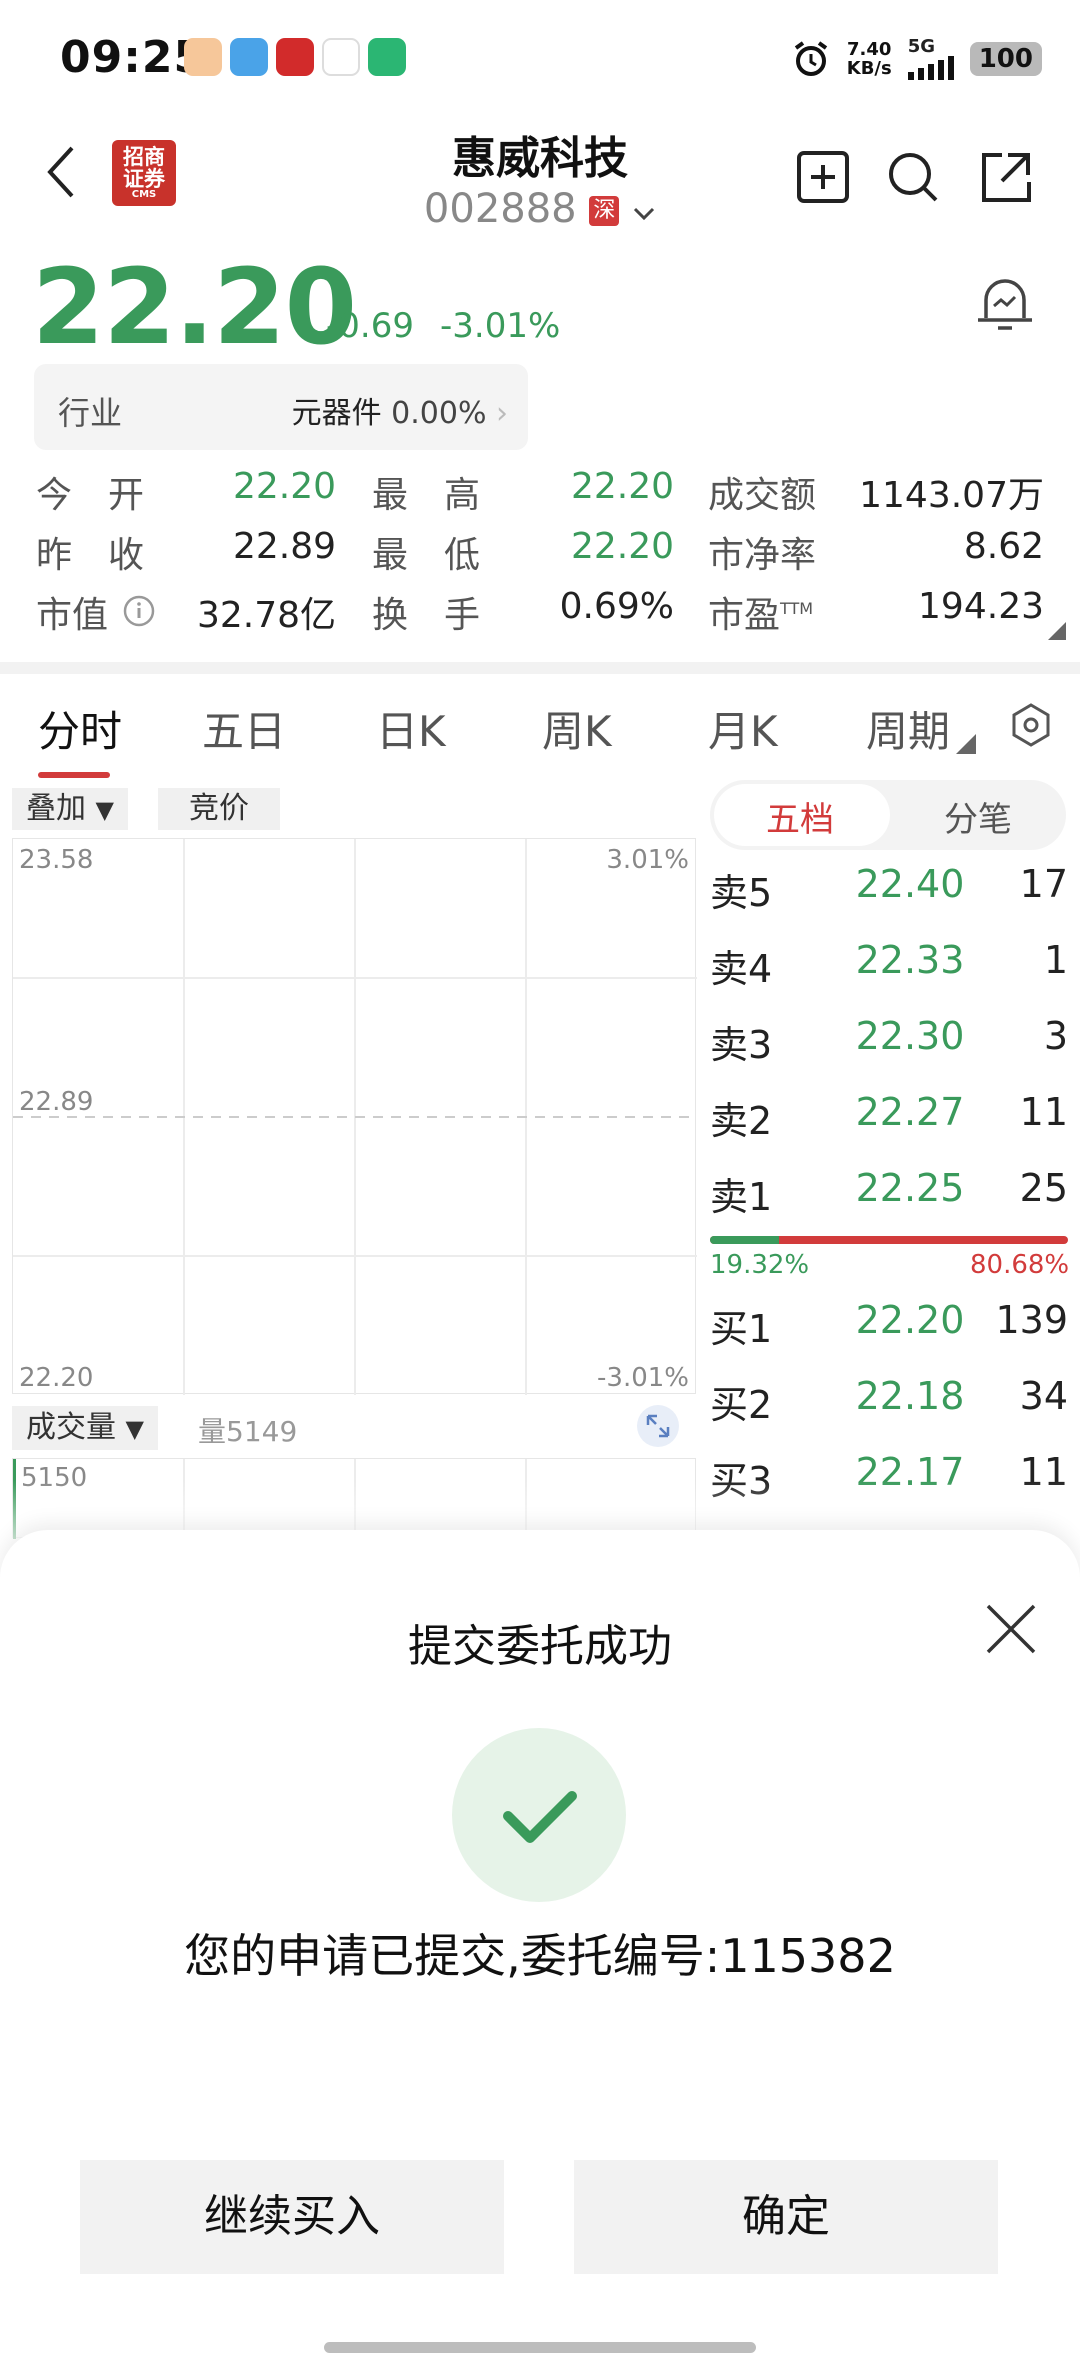 Image resolution: width=1080 pixels, height=2376 pixels. I want to click on browser-notification-icon, so click(341, 57).